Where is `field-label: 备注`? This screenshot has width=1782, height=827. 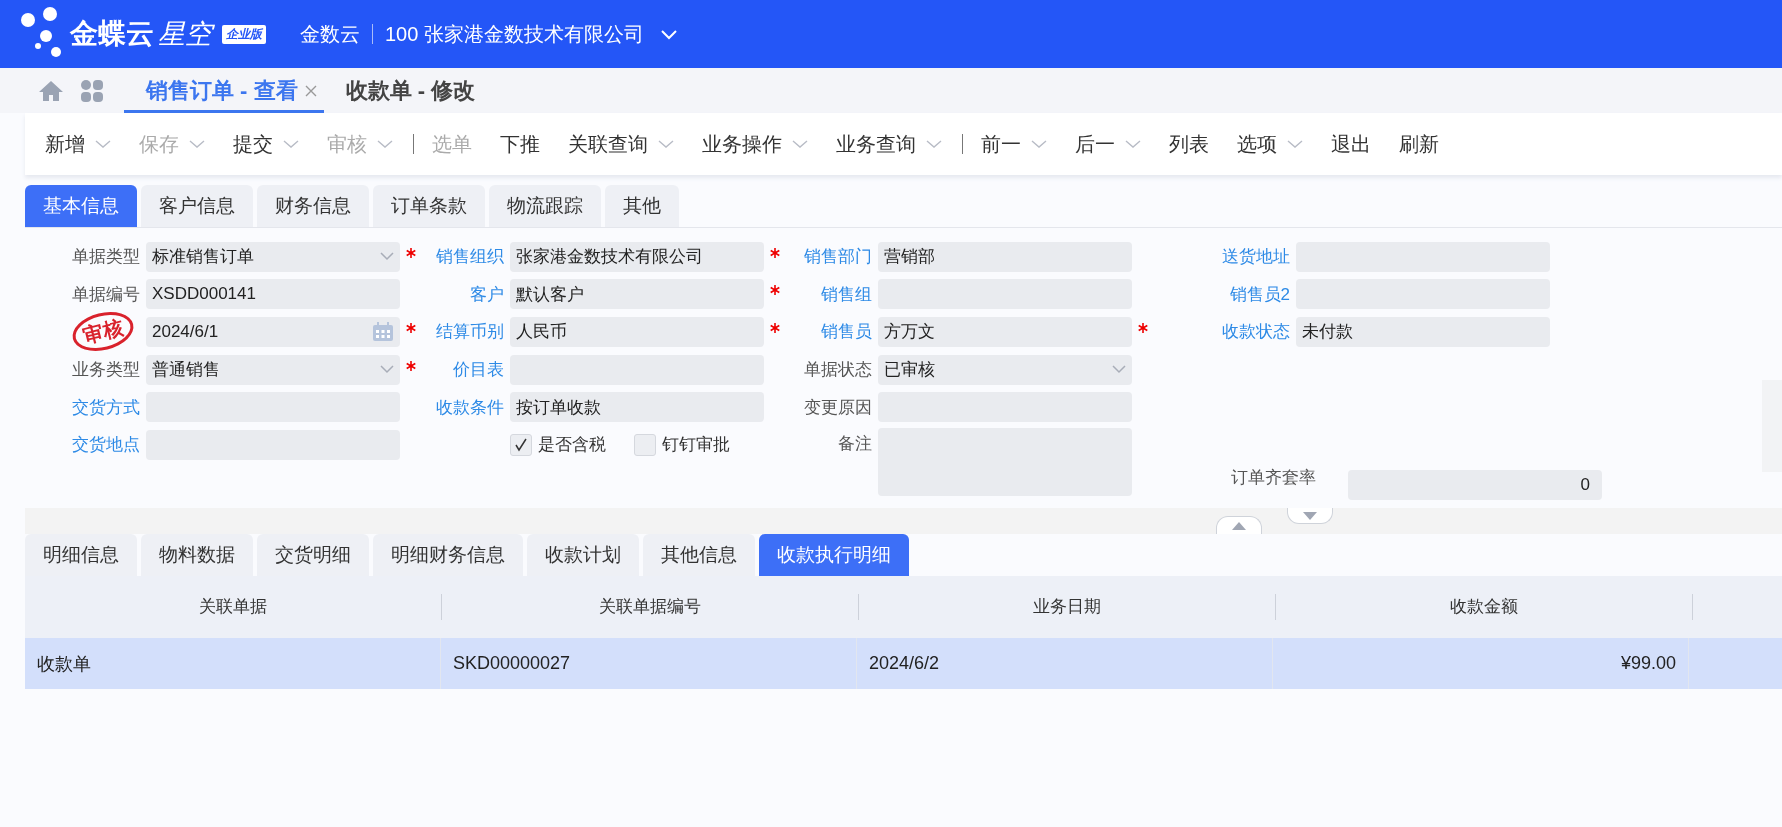
field-label: 备注 is located at coordinates (855, 443).